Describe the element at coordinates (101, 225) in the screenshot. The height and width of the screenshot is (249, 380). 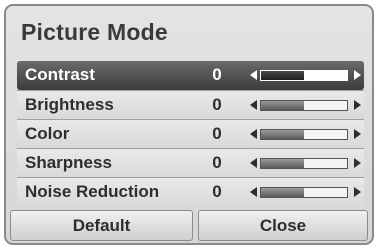
I see `default-button: Default` at that location.